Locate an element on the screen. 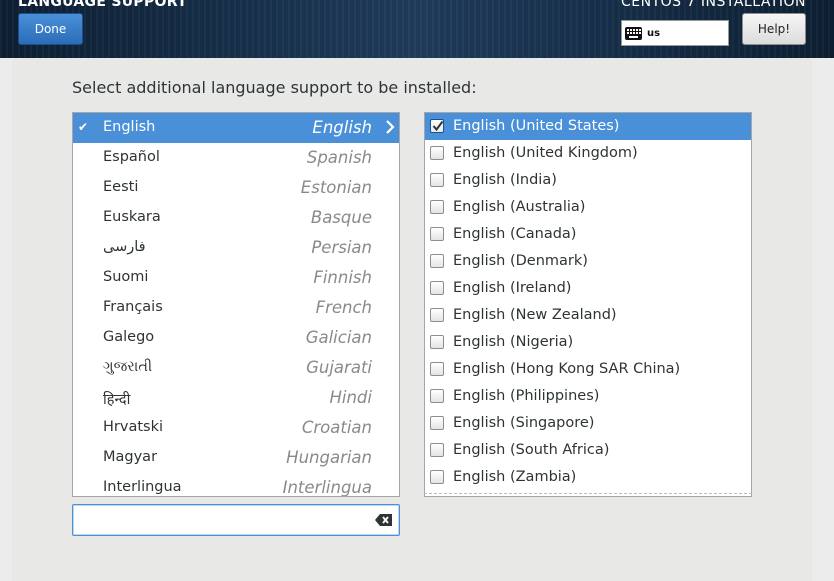 The image size is (834, 581). language-native-name: Suomi is located at coordinates (126, 277).